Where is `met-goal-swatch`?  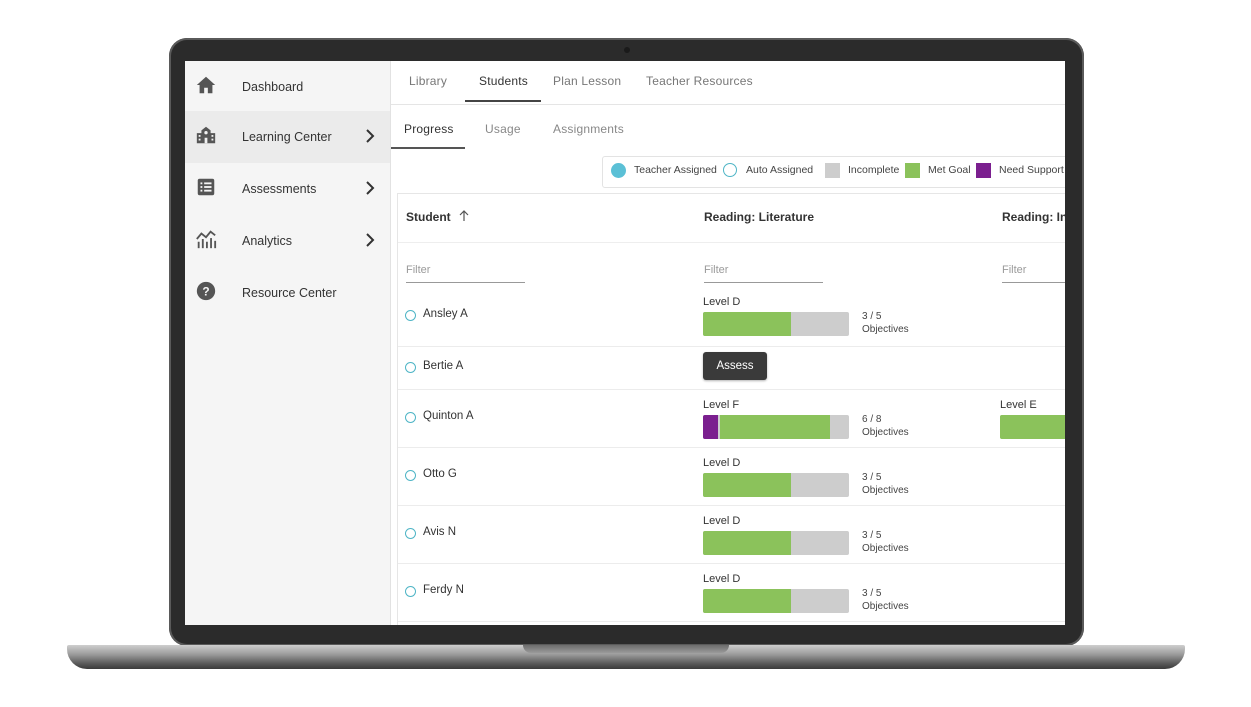
met-goal-swatch is located at coordinates (912, 170).